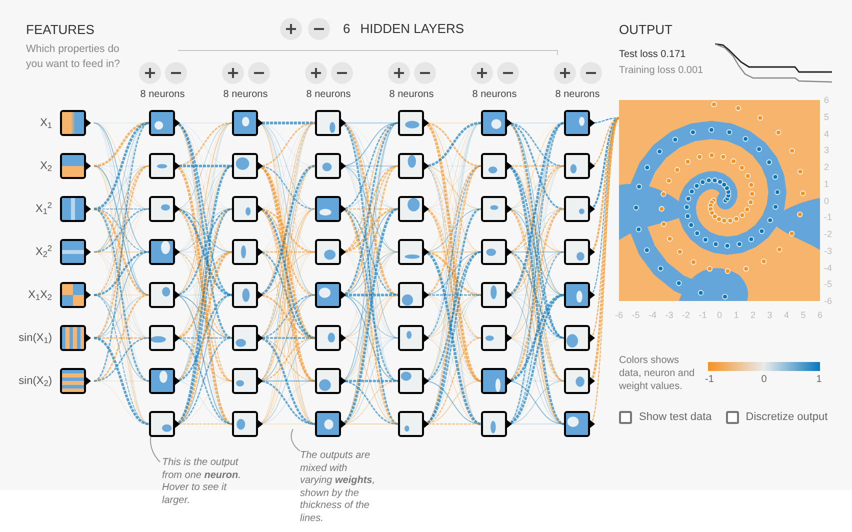 Image resolution: width=852 pixels, height=532 pixels. Describe the element at coordinates (764, 379) in the screenshot. I see `scale-tick: 0` at that location.